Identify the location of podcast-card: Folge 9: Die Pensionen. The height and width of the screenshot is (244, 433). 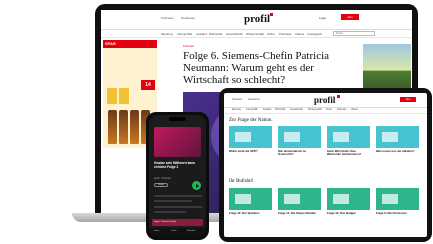
(397, 201).